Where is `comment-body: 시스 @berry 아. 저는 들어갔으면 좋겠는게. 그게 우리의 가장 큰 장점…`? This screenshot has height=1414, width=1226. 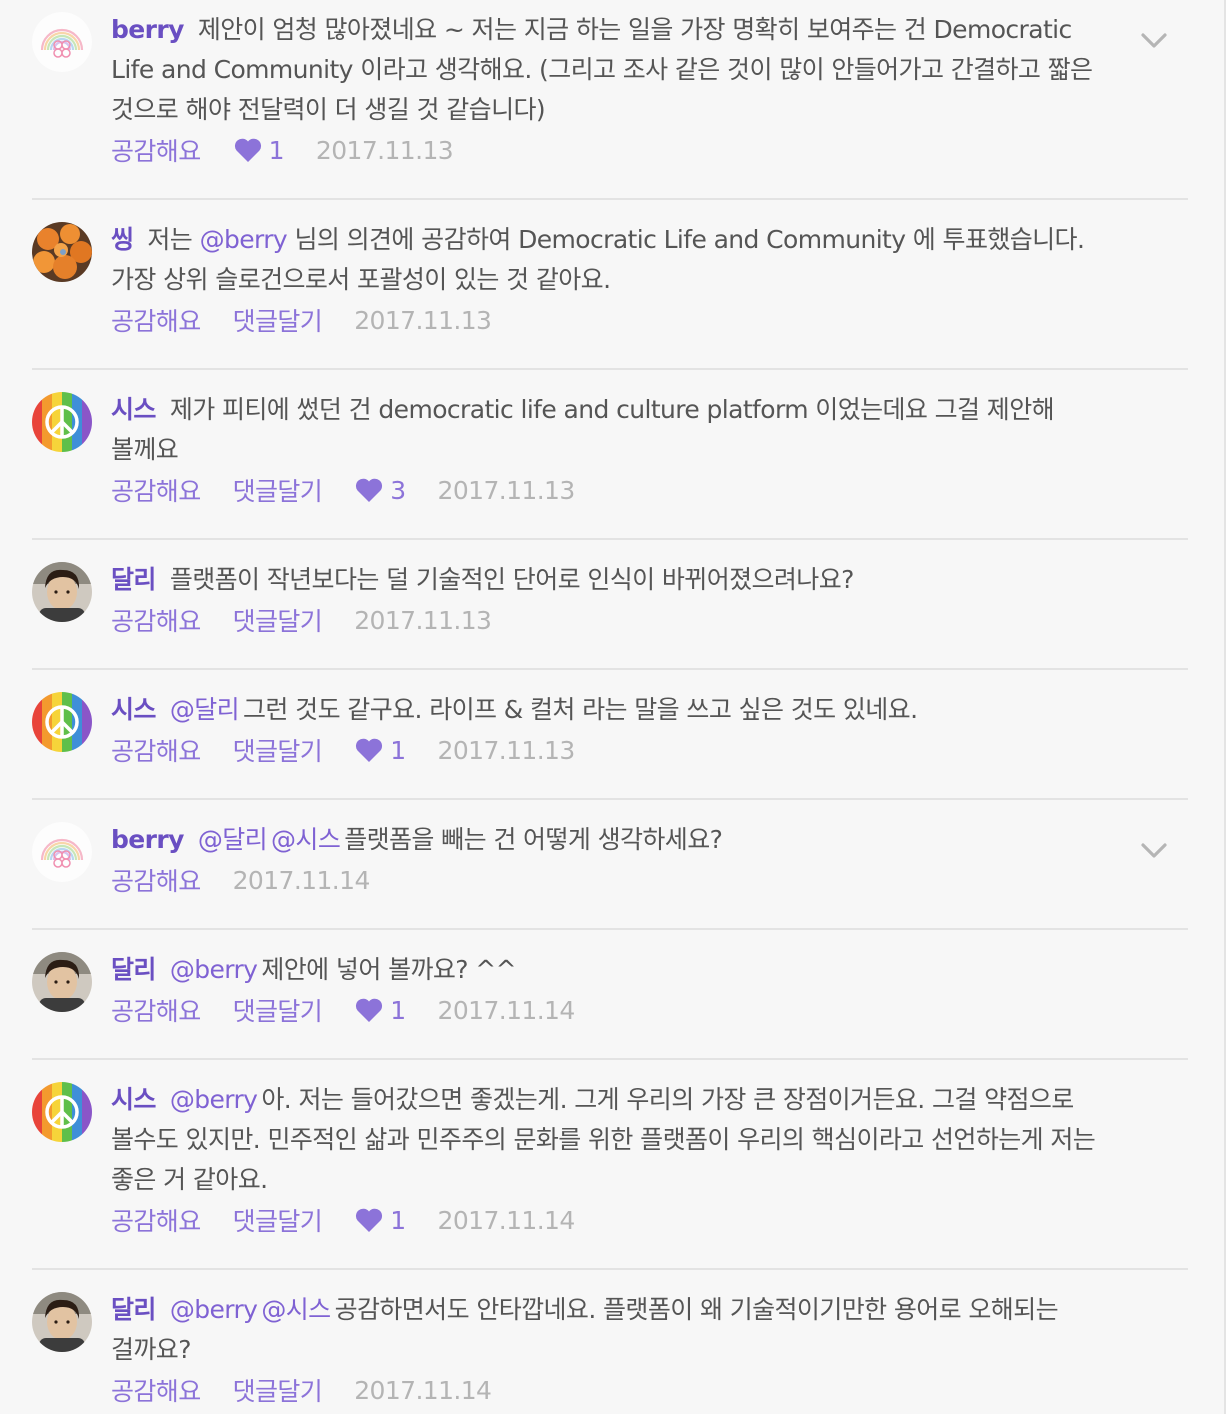 comment-body: 시스 @berry 아. 저는 들어갔으면 좋겠는게. 그게 우리의 가장 큰 장점… is located at coordinates (614, 1160).